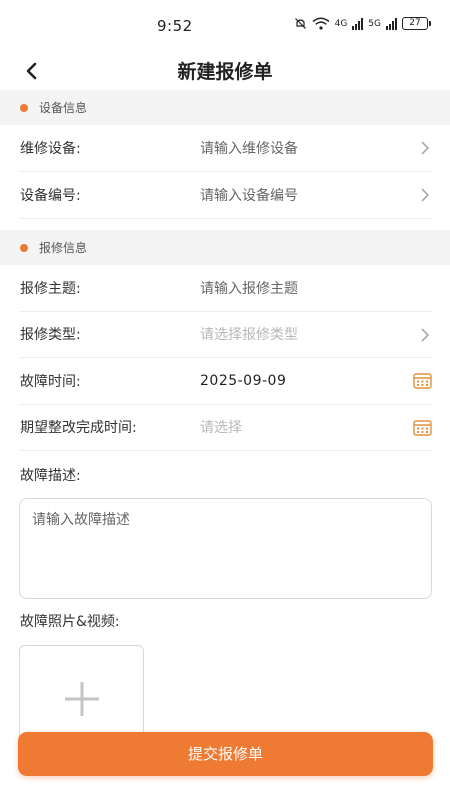 The image size is (450, 800). Describe the element at coordinates (175, 26) in the screenshot. I see `status-time: 9:52` at that location.